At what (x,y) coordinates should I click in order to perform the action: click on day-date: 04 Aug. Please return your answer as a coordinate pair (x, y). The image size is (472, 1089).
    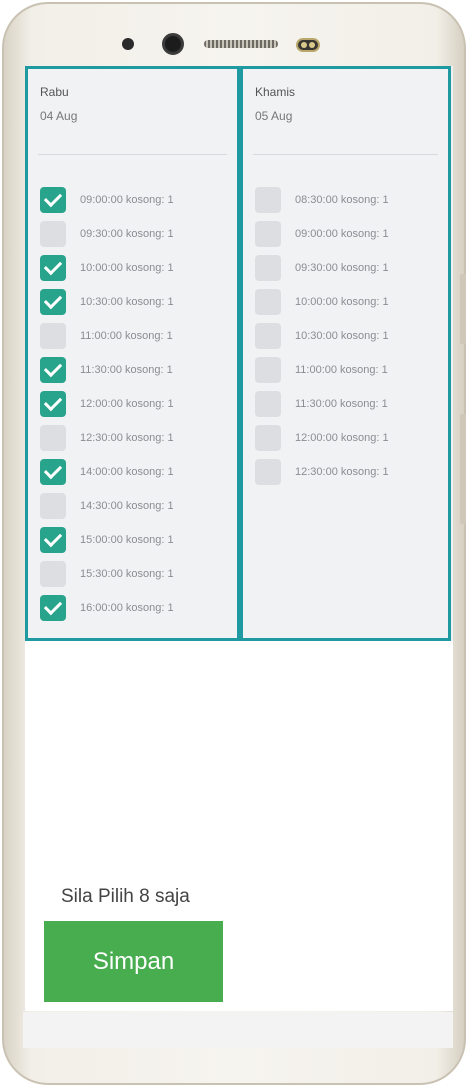
    Looking at the image, I should click on (59, 116).